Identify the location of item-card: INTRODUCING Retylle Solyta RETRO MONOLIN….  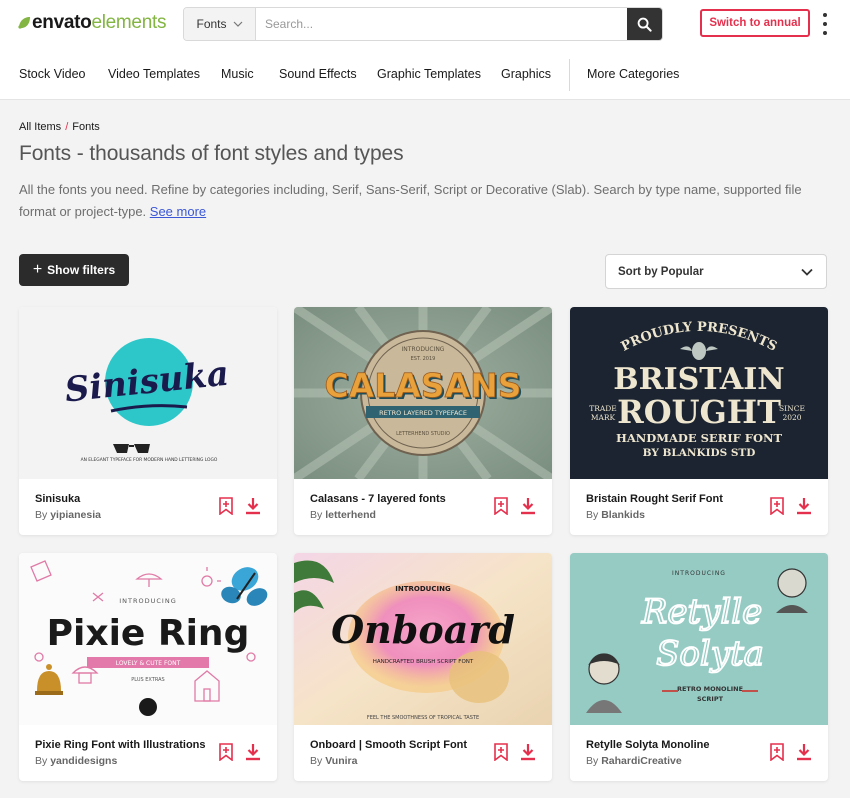
(699, 667).